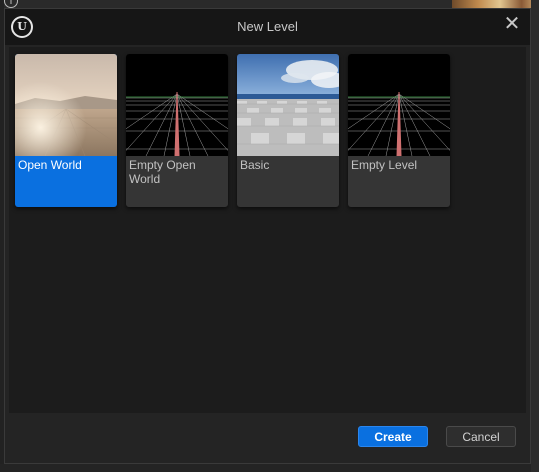 This screenshot has height=472, width=539. What do you see at coordinates (481, 436) in the screenshot?
I see `cancel-button: Cancel` at bounding box center [481, 436].